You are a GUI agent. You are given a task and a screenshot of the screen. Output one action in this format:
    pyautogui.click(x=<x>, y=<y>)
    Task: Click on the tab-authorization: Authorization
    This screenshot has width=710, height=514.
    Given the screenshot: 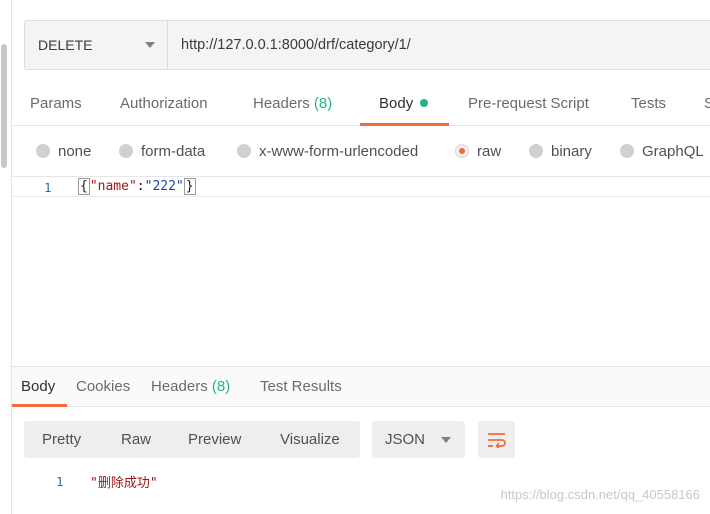 What is the action you would take?
    pyautogui.click(x=164, y=105)
    